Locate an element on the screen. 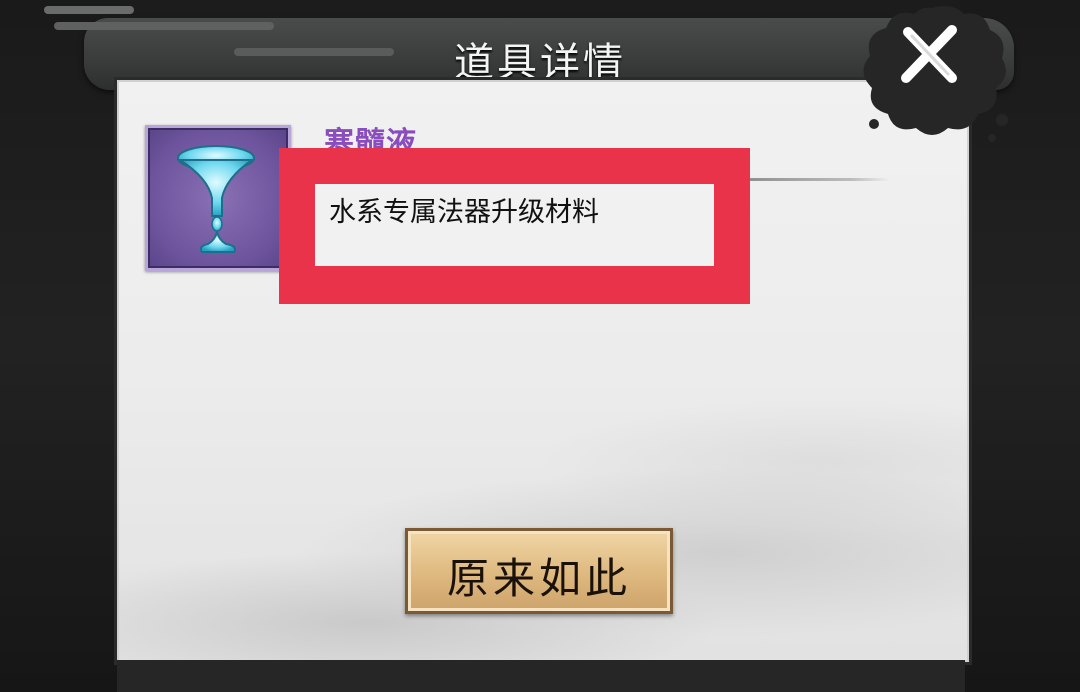 This screenshot has width=1080, height=692. background-left is located at coordinates (60, 346).